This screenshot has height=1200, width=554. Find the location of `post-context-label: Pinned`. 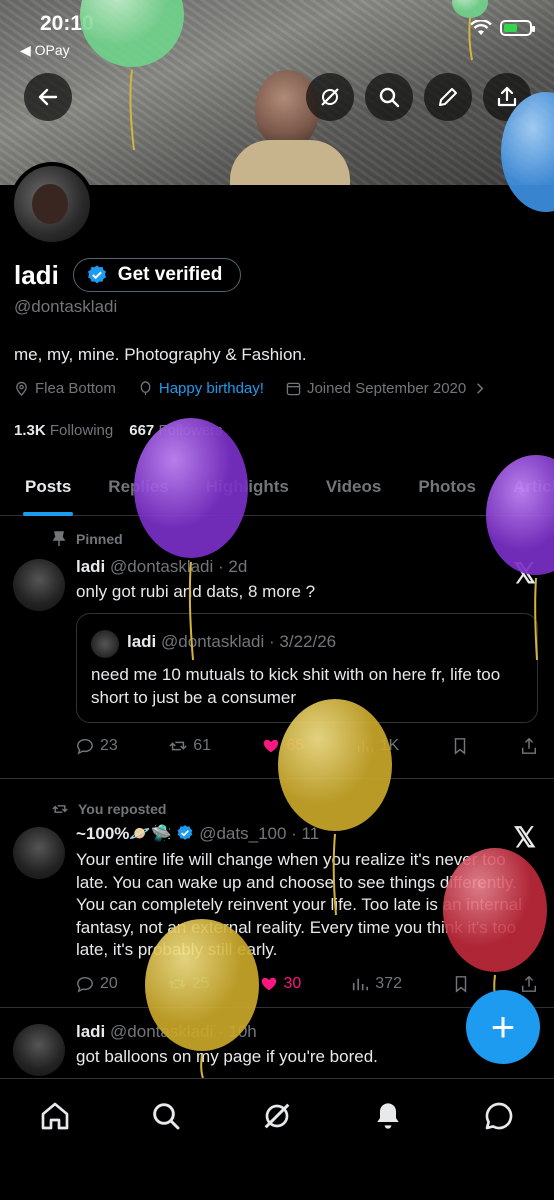

post-context-label: Pinned is located at coordinates (99, 539).